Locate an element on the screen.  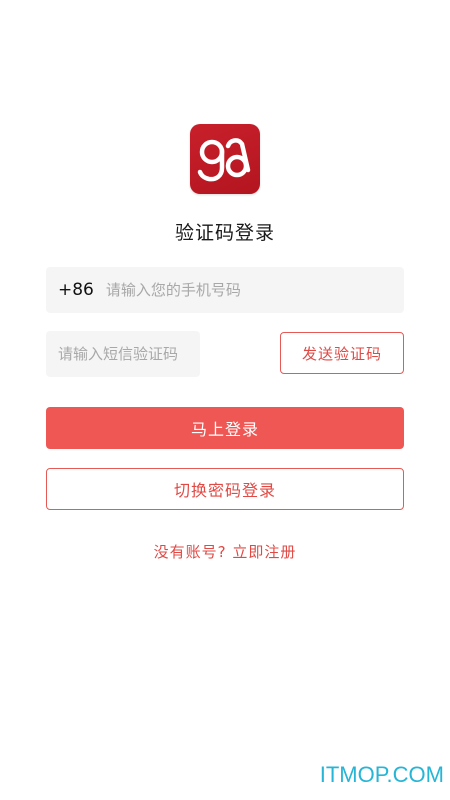
sms-code-field is located at coordinates (123, 354).